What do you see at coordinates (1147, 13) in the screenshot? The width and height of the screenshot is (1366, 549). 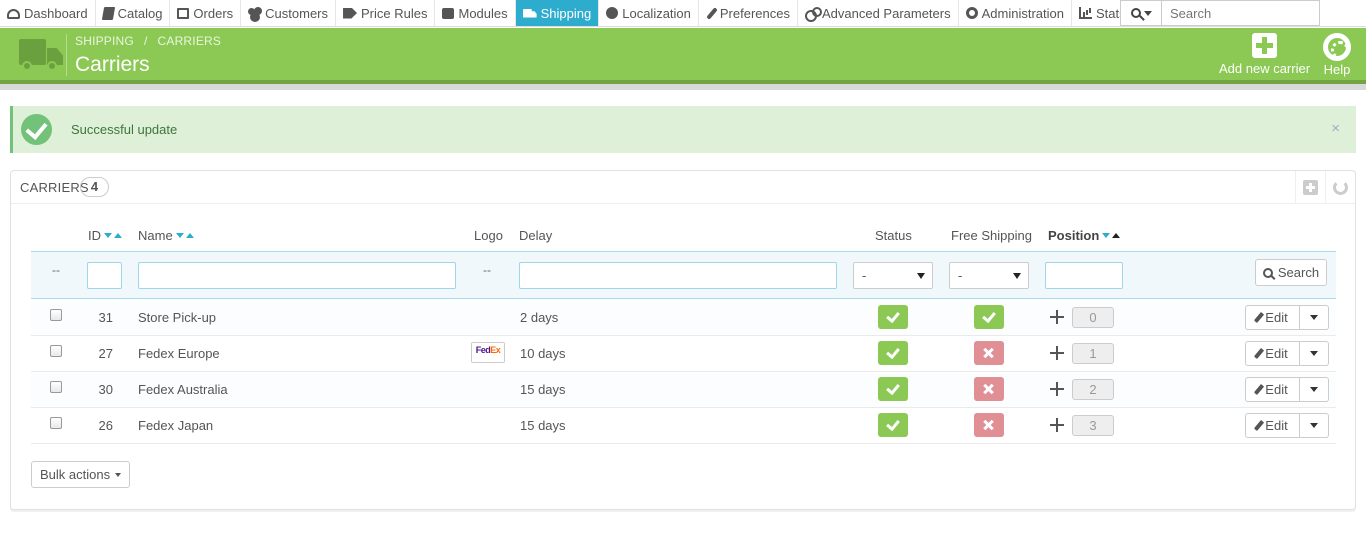 I see `chevron-down-icon` at bounding box center [1147, 13].